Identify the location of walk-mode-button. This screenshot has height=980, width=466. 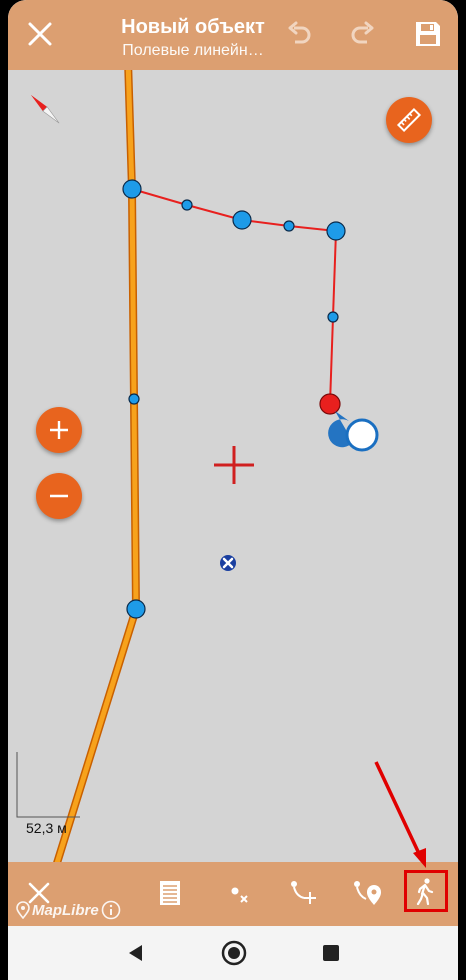
(426, 891).